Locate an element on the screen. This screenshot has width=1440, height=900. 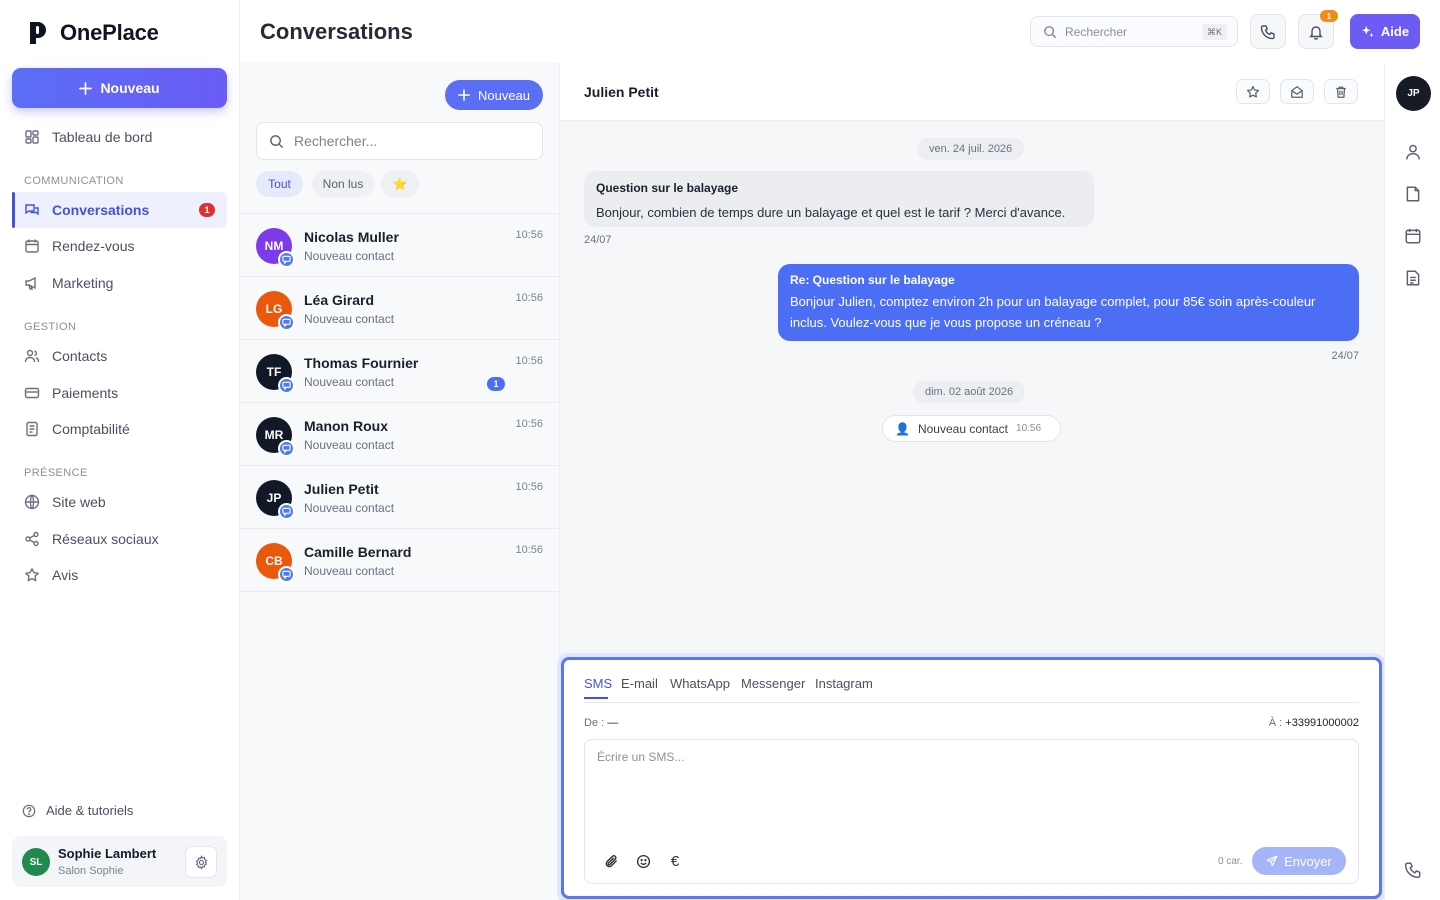
trash-icon is located at coordinates (1341, 92).